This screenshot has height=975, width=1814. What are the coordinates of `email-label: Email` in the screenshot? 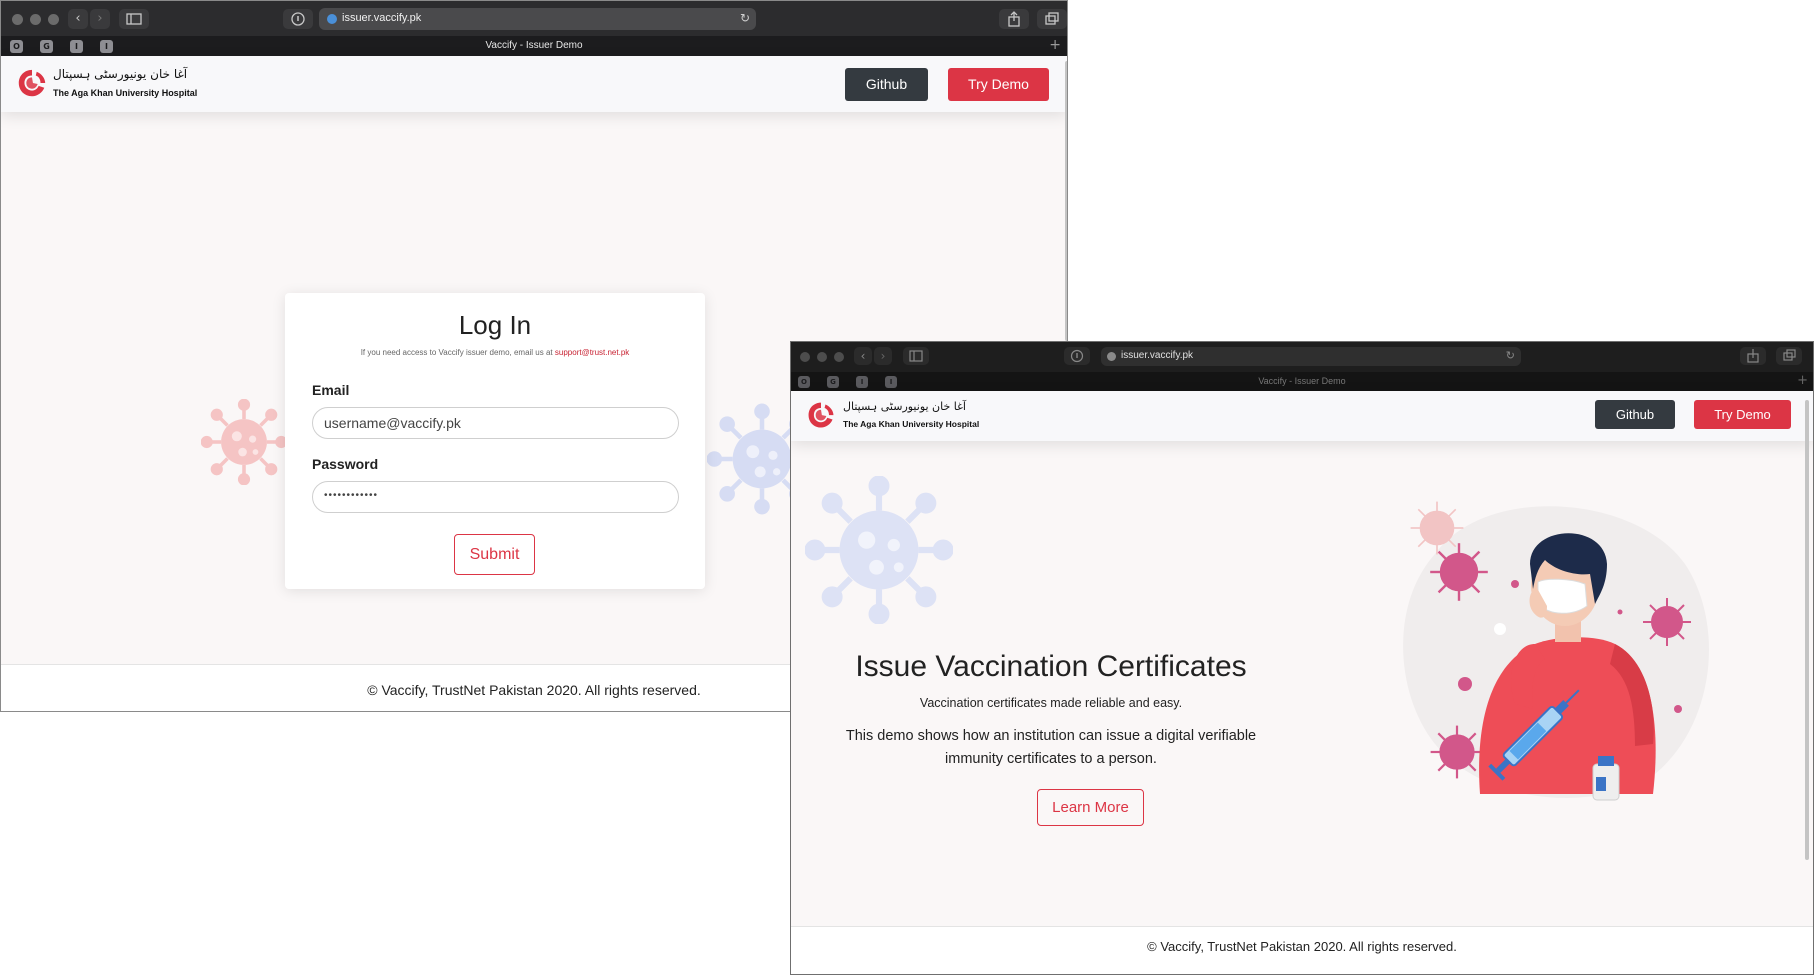 It's located at (331, 390).